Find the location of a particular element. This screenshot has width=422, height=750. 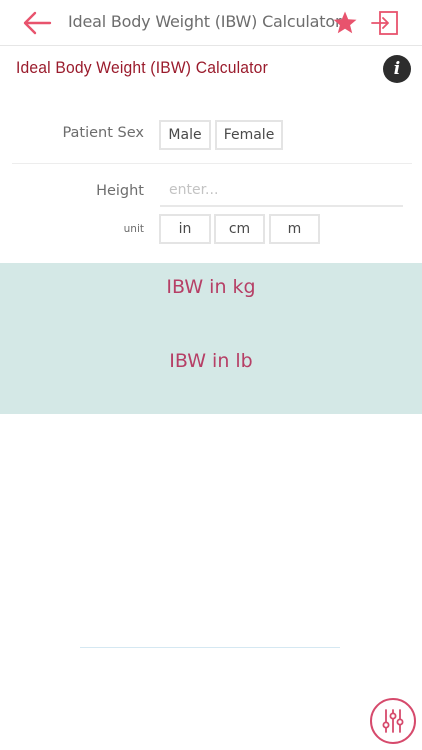

row-divider is located at coordinates (212, 163).